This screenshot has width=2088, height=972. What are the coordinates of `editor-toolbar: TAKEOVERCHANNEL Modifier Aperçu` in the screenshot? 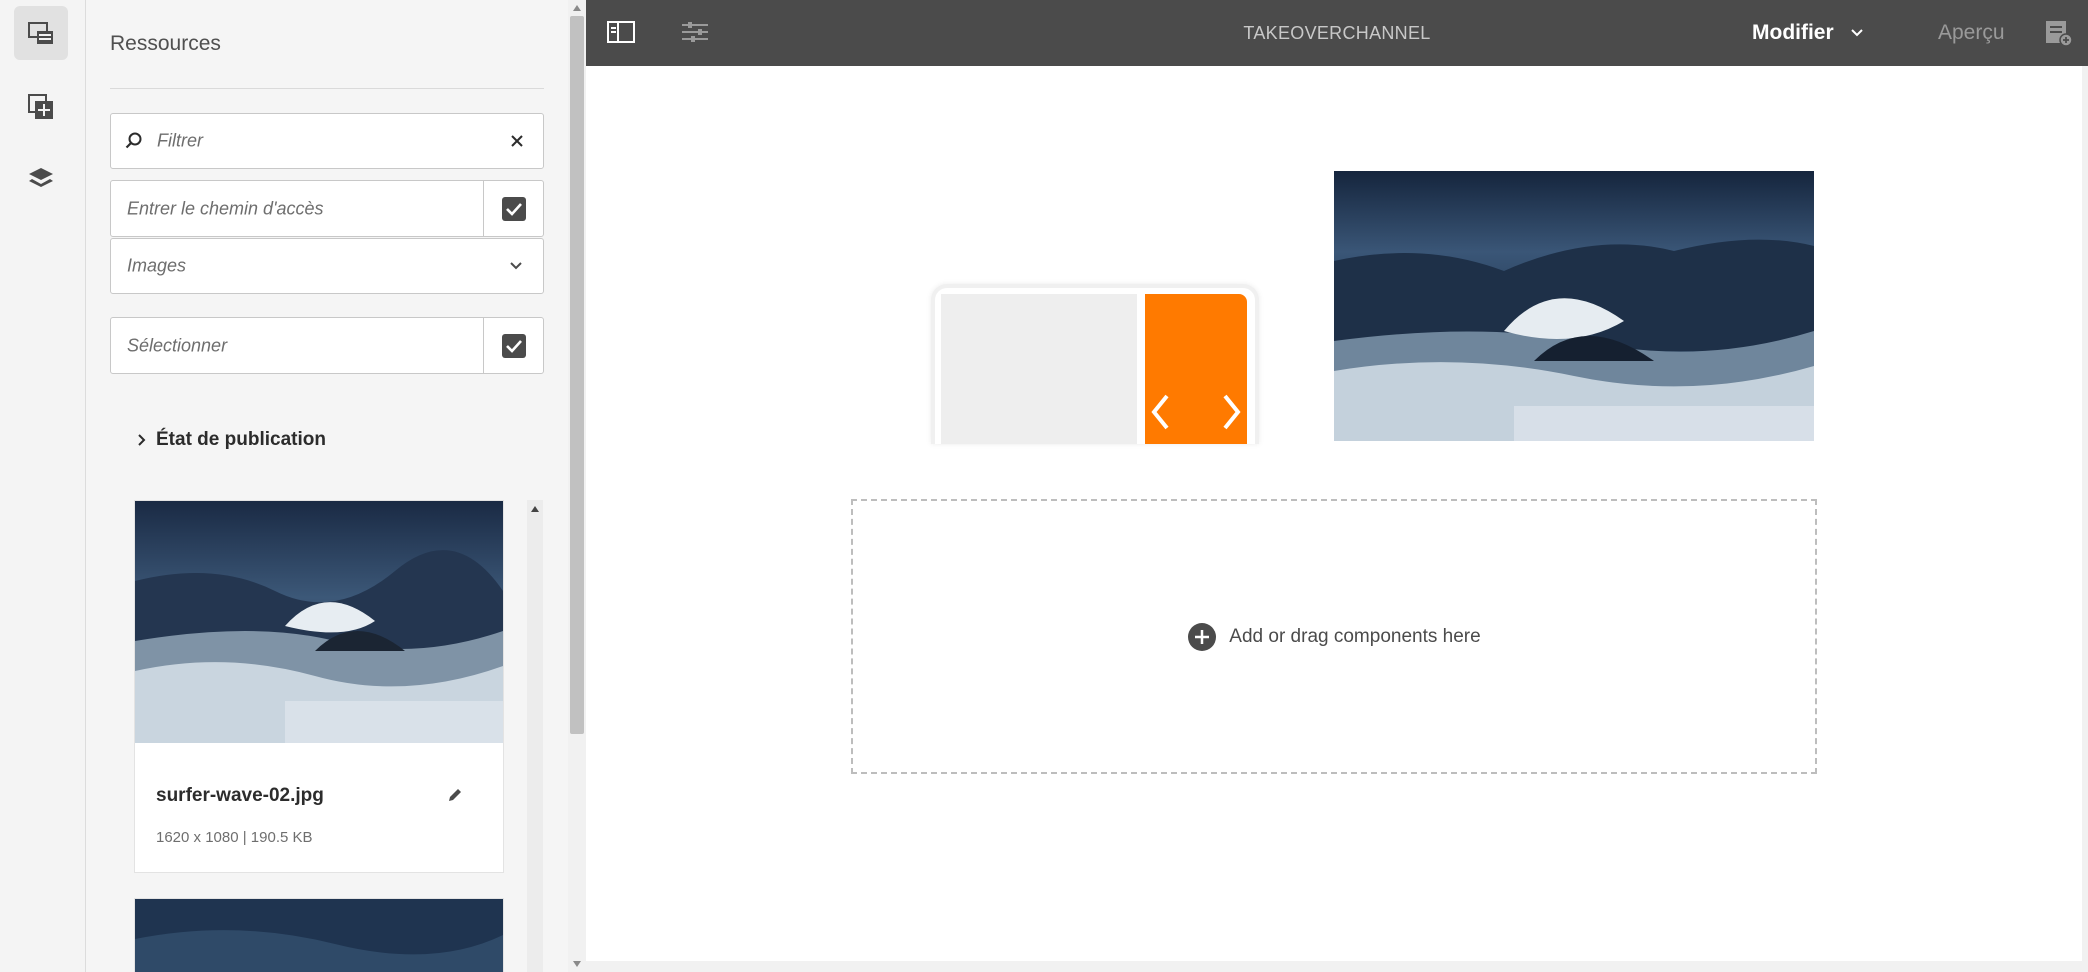 It's located at (1337, 33).